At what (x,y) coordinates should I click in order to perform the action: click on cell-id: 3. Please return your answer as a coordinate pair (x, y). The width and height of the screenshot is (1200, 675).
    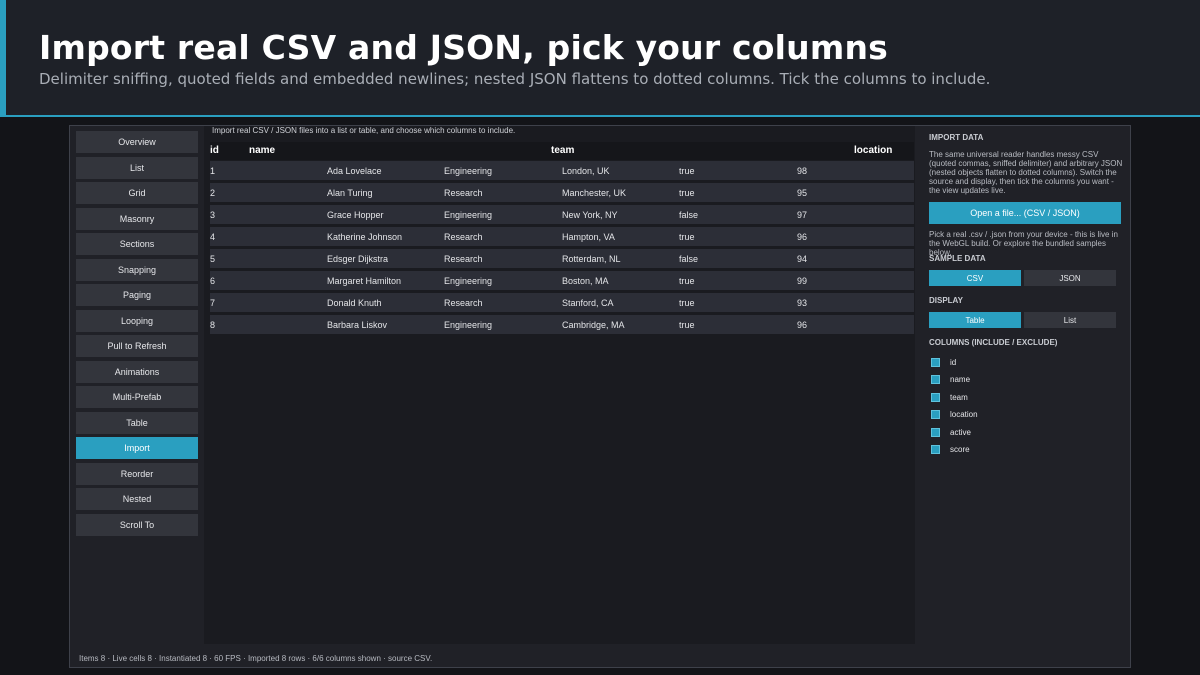
    Looking at the image, I should click on (213, 215).